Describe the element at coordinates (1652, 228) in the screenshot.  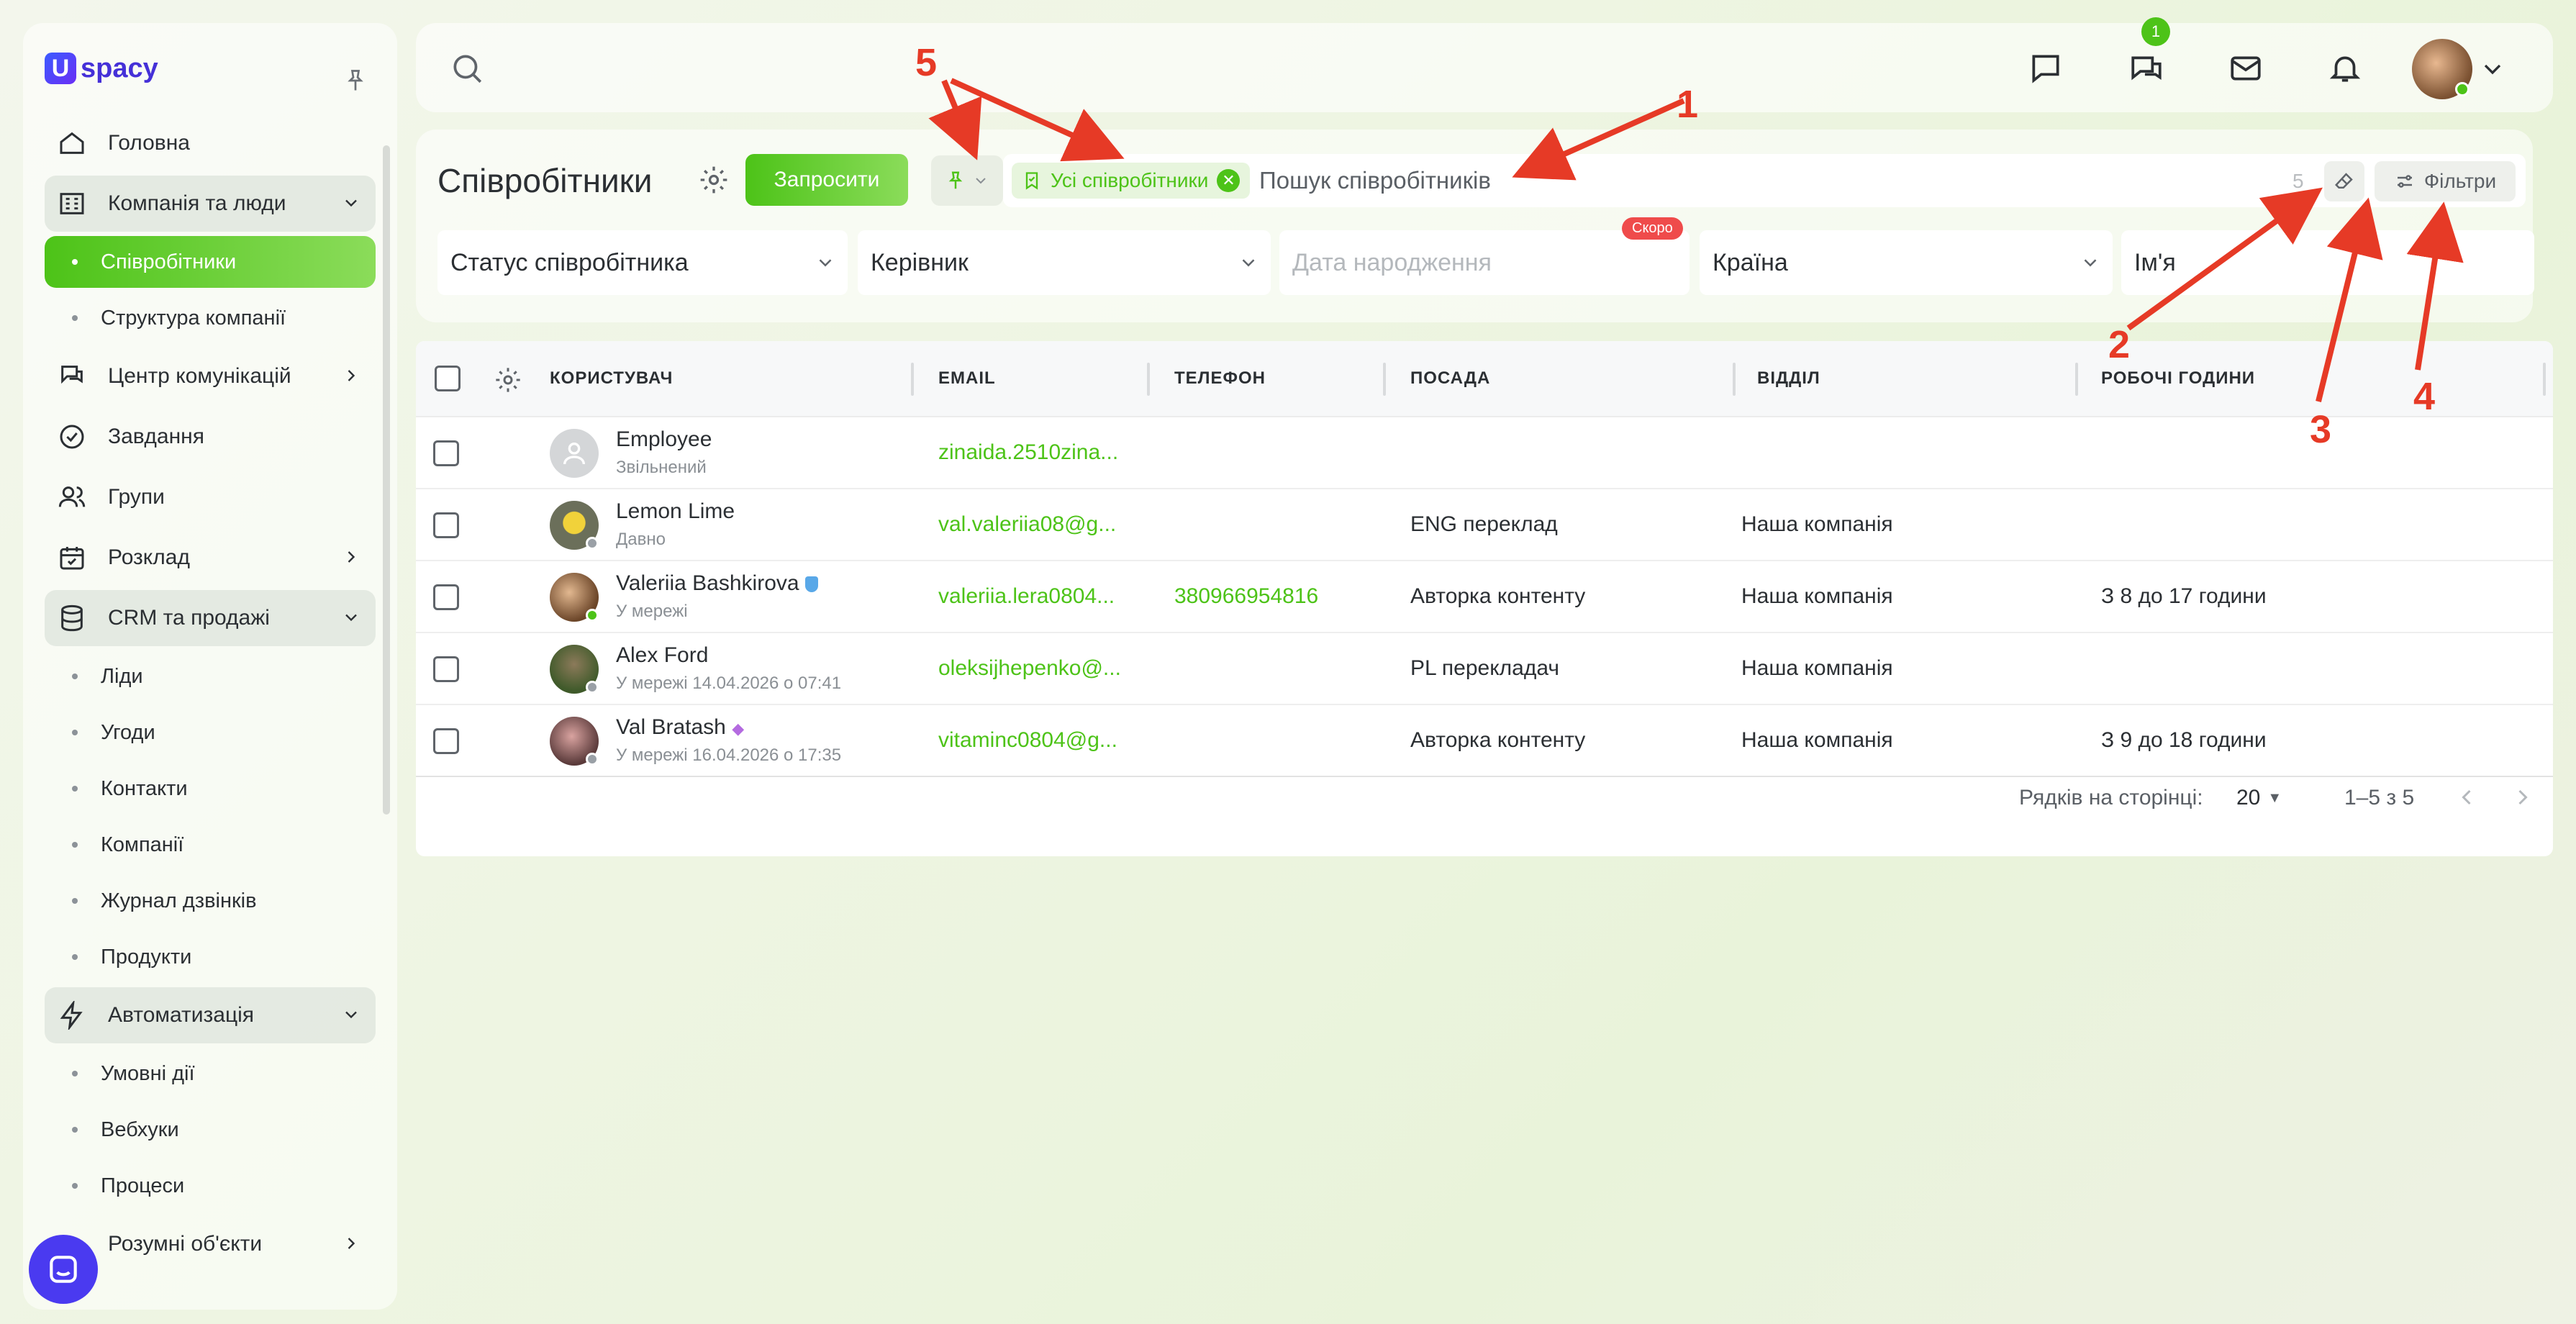
I see `coming-soon-badge: Скоро` at that location.